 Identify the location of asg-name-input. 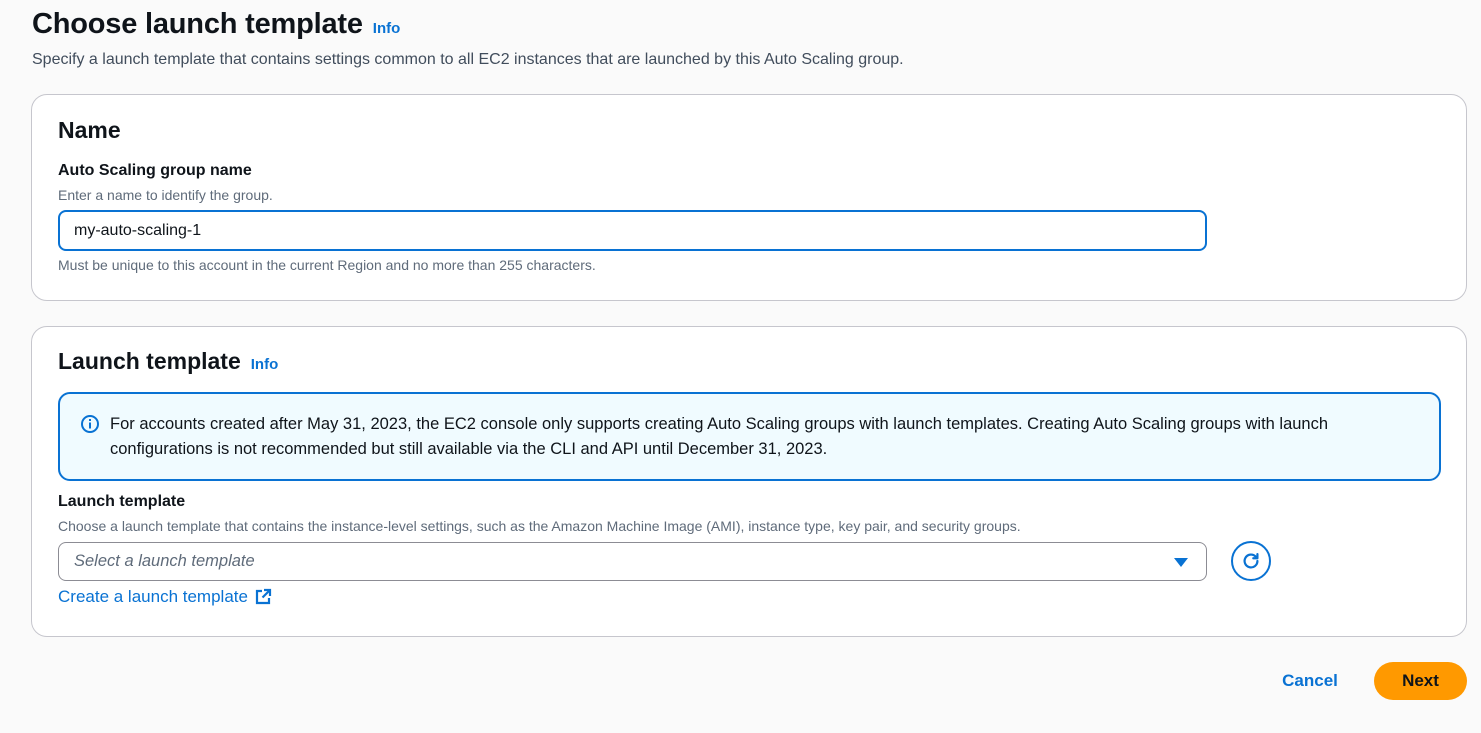
(632, 230).